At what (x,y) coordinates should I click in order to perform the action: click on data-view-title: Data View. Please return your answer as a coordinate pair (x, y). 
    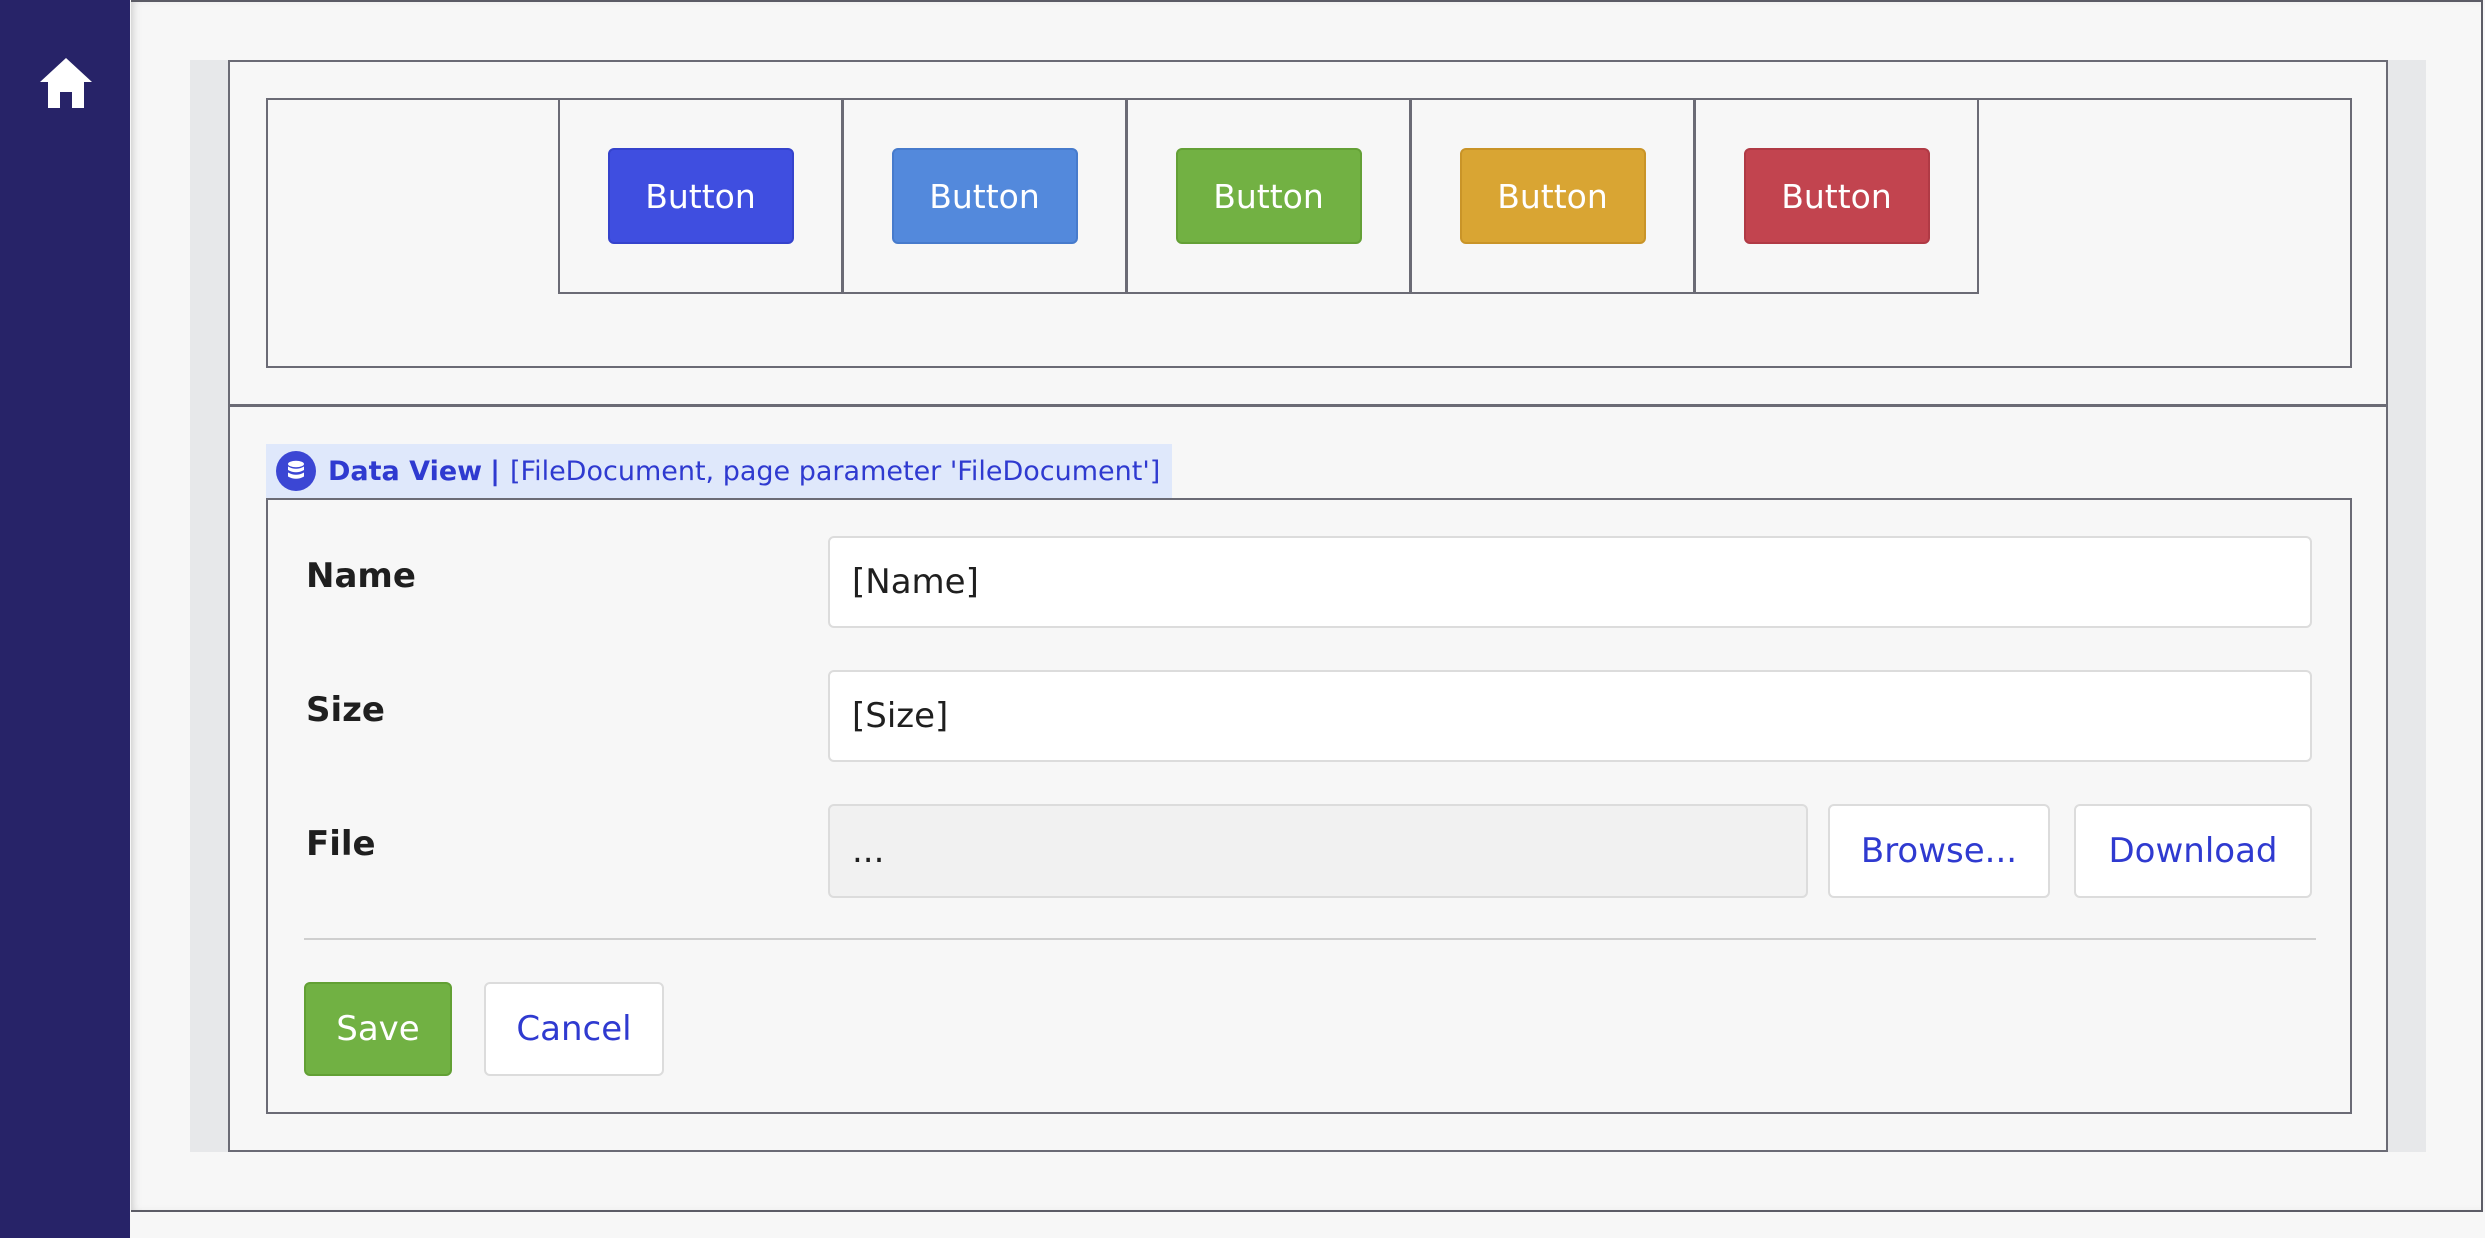
    Looking at the image, I should click on (405, 471).